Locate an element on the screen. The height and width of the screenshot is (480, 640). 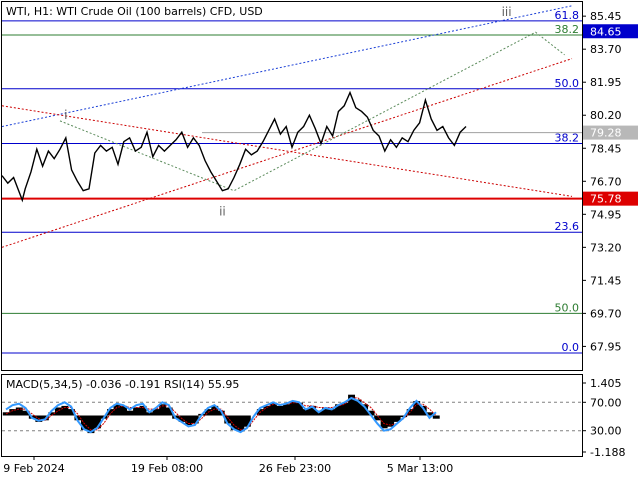
price-tag-label: 79.28 is located at coordinates (606, 133).